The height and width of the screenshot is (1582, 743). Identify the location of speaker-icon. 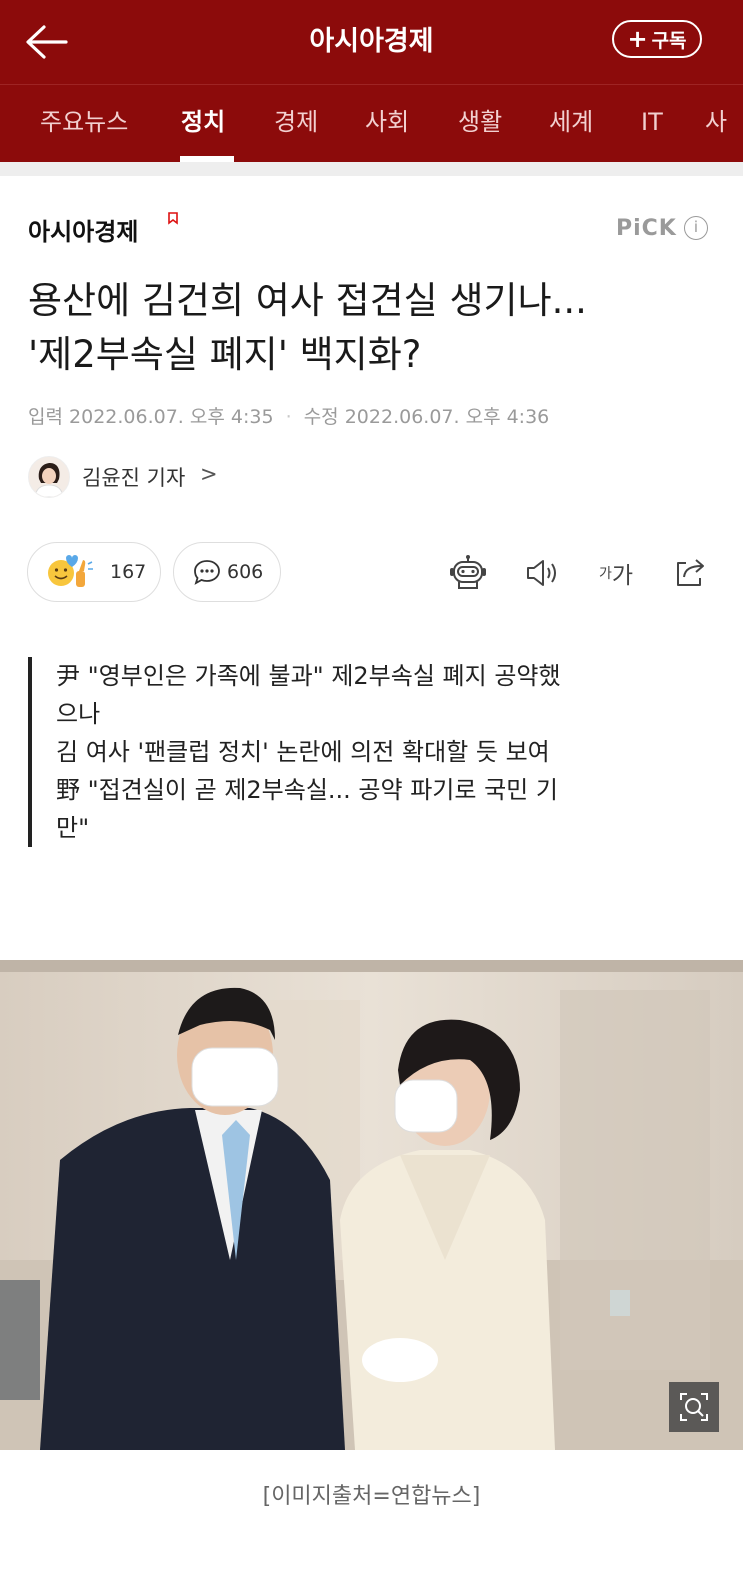
(541, 573).